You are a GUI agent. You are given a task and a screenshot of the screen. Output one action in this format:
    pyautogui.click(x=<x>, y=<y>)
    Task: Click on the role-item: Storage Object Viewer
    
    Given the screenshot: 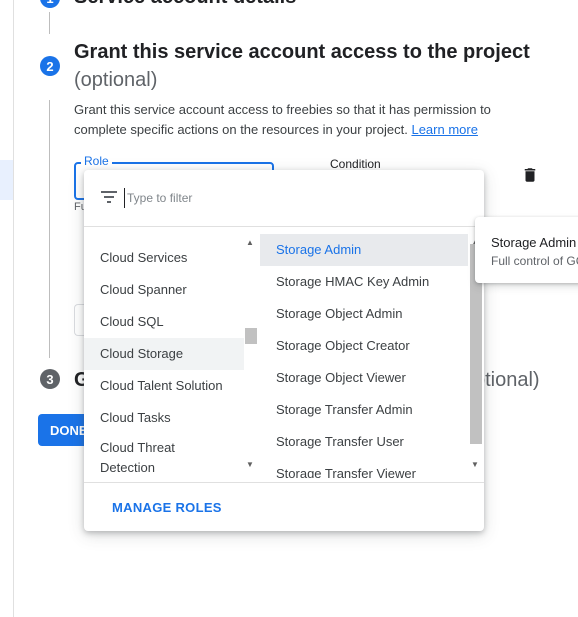 What is the action you would take?
    pyautogui.click(x=364, y=378)
    